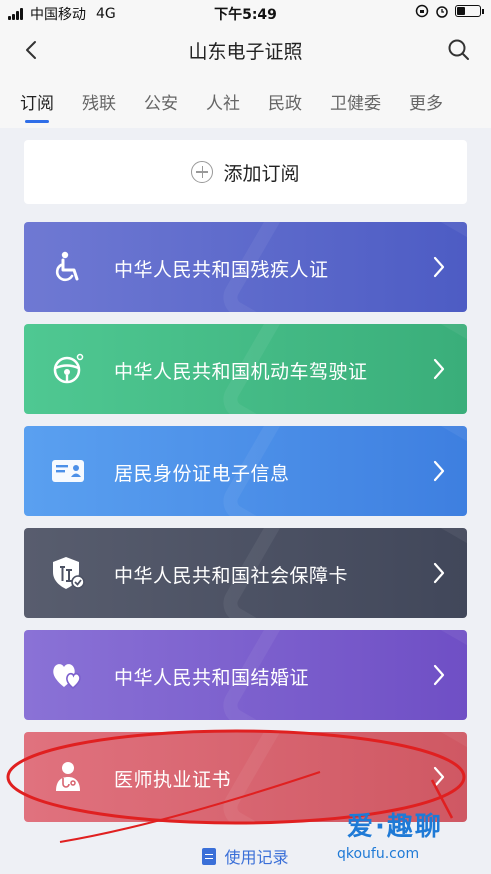  What do you see at coordinates (212, 678) in the screenshot?
I see `certificate-label: 中华人民共和国结婚证` at bounding box center [212, 678].